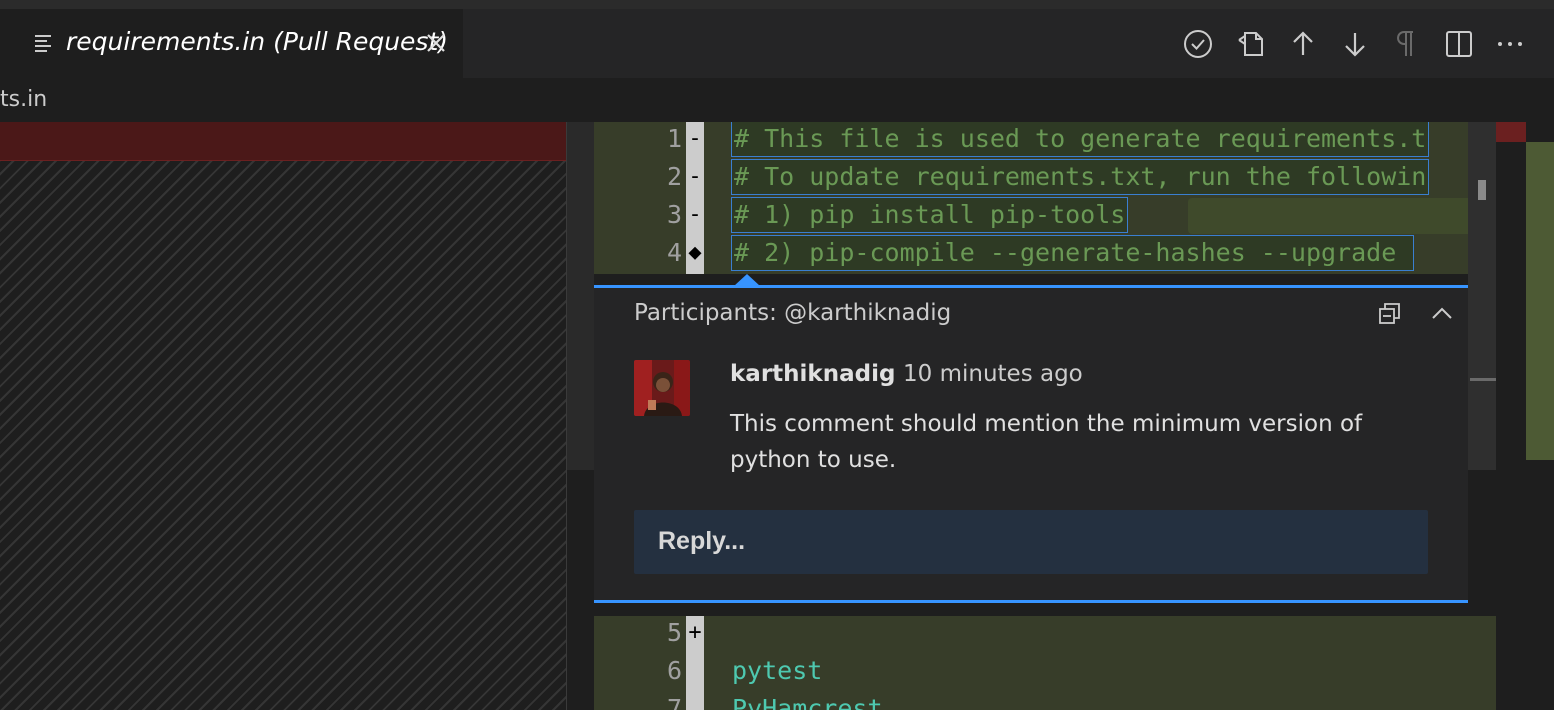 This screenshot has height=710, width=1554. Describe the element at coordinates (807, 702) in the screenshot. I see `code-text: PyHamcrest` at that location.